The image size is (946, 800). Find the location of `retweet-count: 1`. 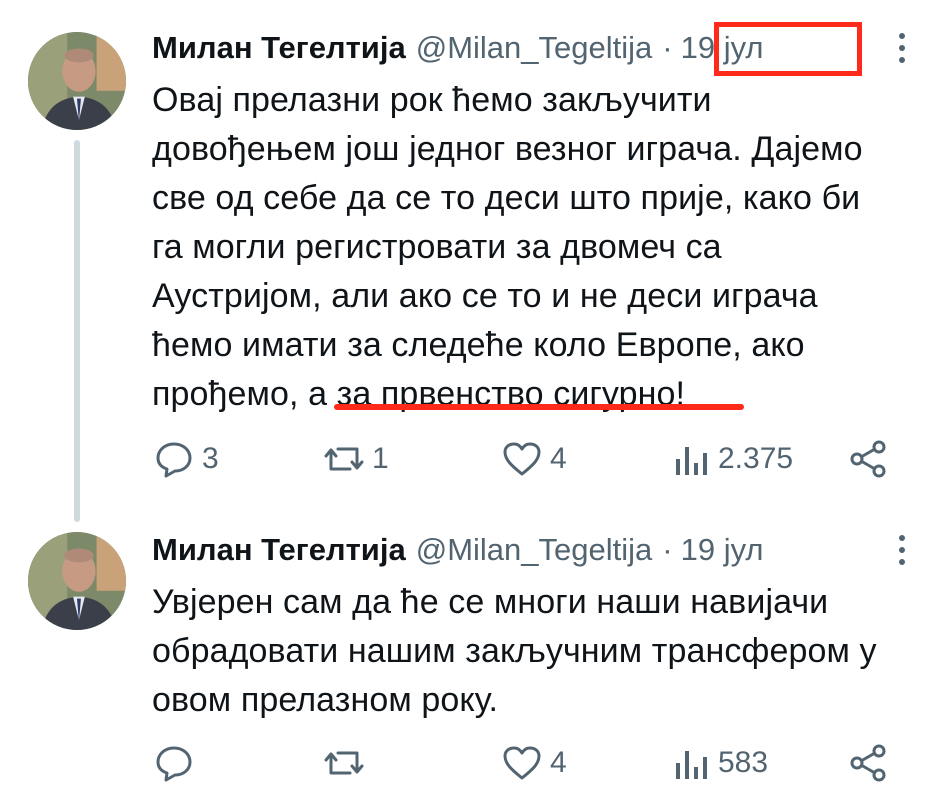

retweet-count: 1 is located at coordinates (380, 458).